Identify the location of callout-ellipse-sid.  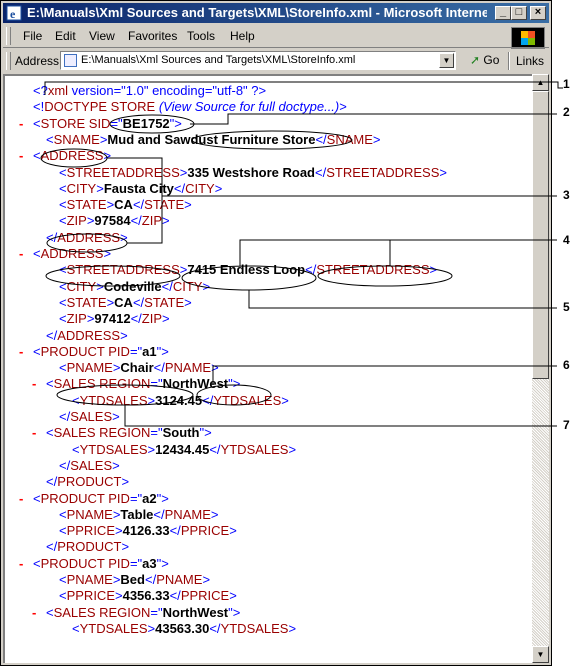
(152, 124).